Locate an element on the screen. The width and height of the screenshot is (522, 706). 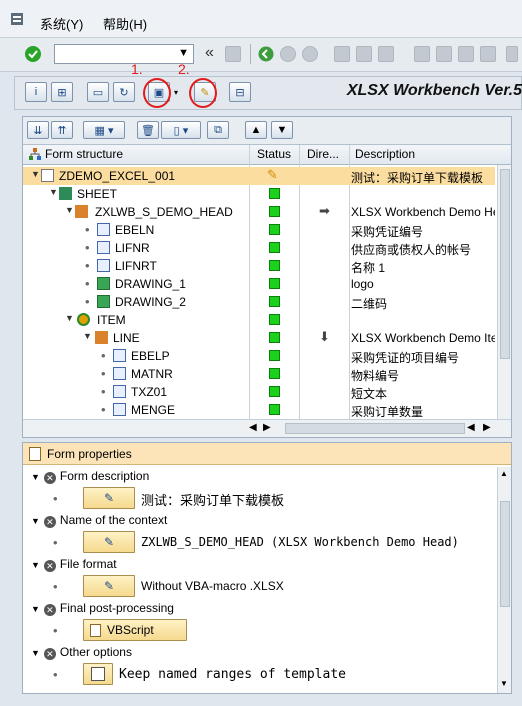
col-form-structure: Form structure is located at coordinates (84, 154).